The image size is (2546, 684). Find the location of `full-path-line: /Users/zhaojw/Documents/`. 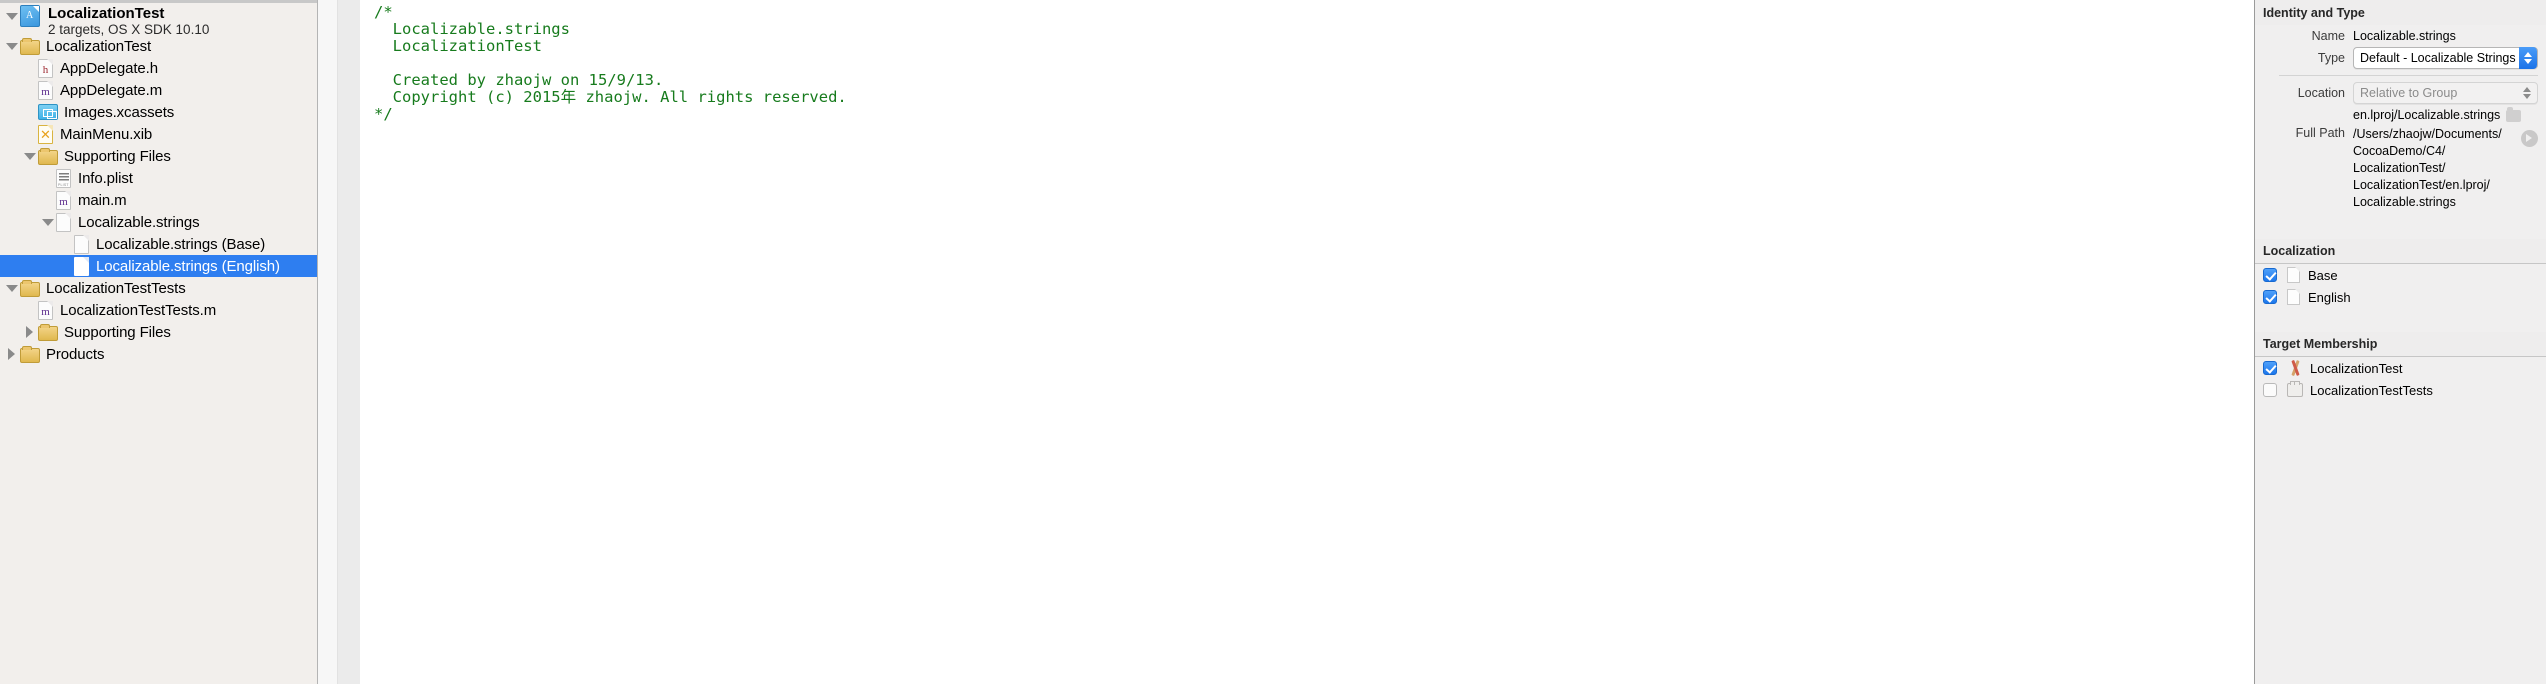

full-path-line: /Users/zhaojw/Documents/ is located at coordinates (2427, 134).